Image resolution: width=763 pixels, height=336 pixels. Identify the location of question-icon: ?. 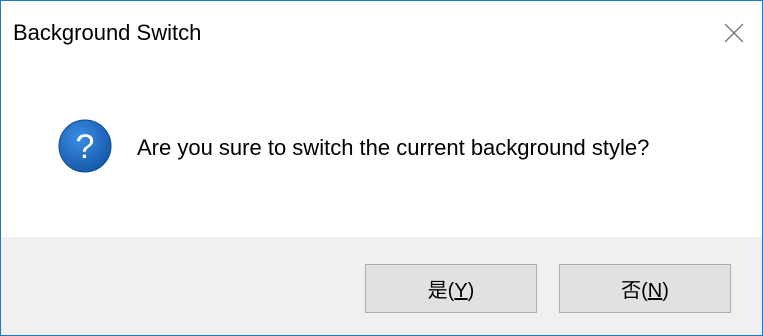
(85, 146).